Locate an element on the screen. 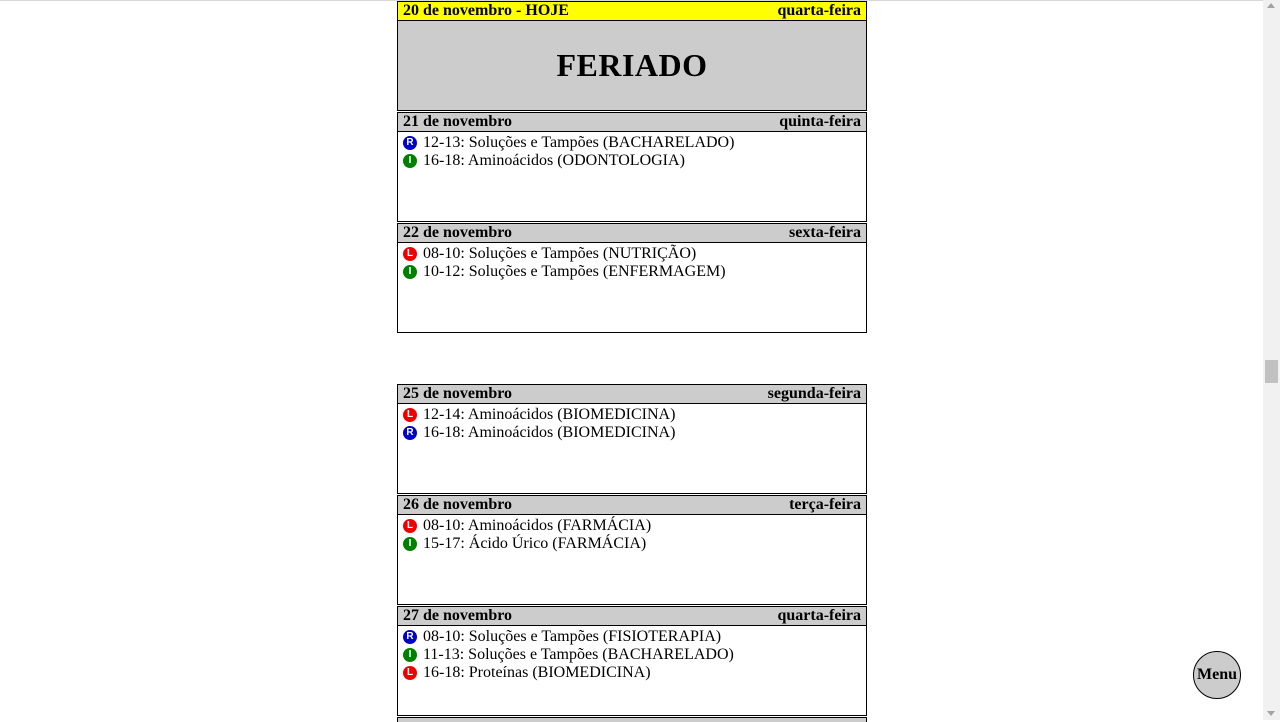 Image resolution: width=1280 pixels, height=722 pixels. event-text: 16-18: Aminoácidos (BIOMEDICINA) is located at coordinates (549, 432).